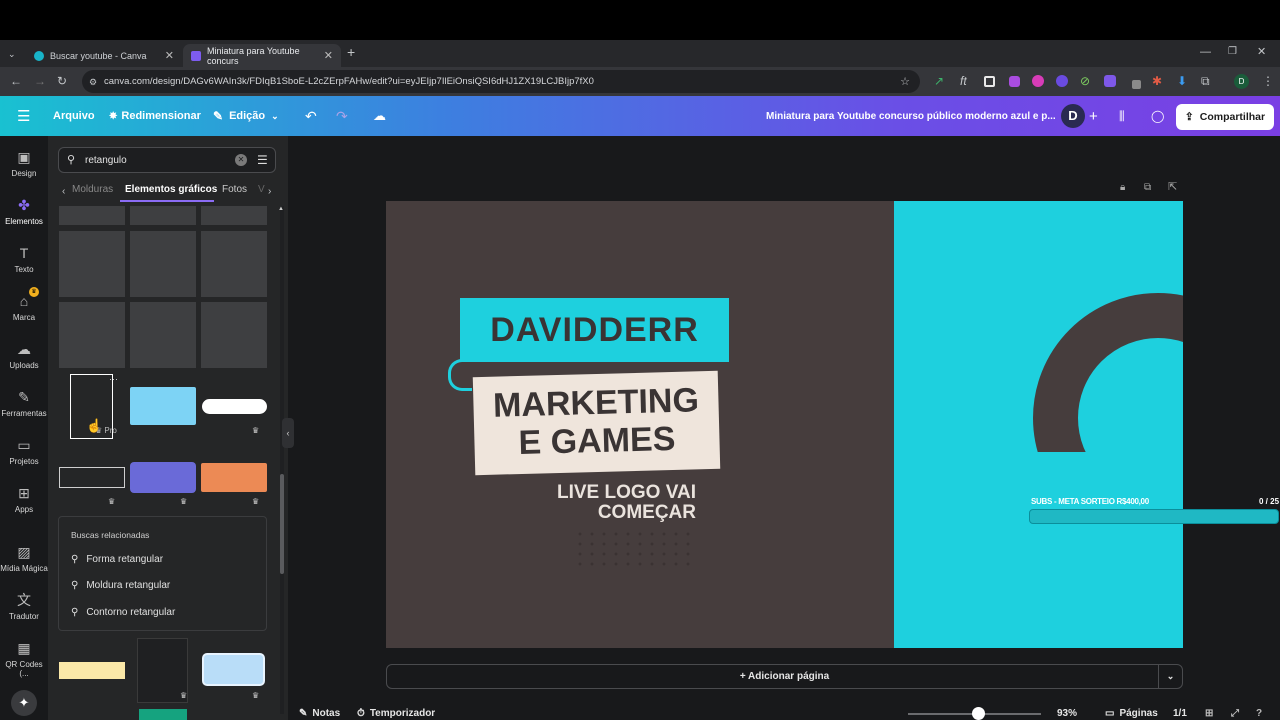 The image size is (1280, 720). What do you see at coordinates (1093, 116) in the screenshot?
I see `add-collaborator-icon: +` at bounding box center [1093, 116].